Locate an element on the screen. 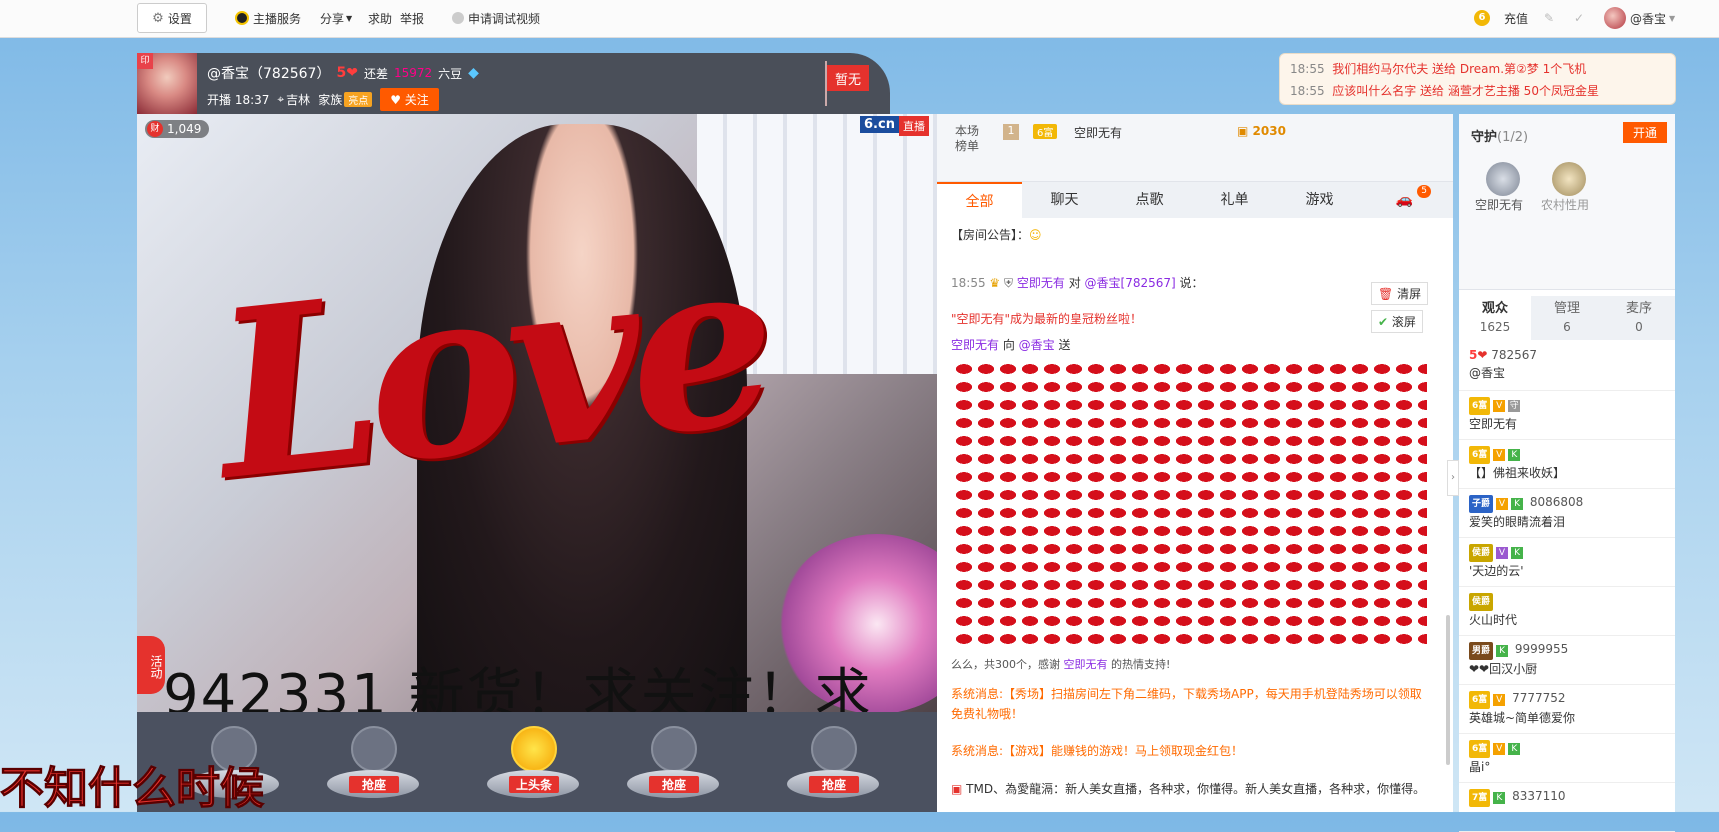 The height and width of the screenshot is (832, 1719). scroll-label: 滚屏 is located at coordinates (1403, 322).